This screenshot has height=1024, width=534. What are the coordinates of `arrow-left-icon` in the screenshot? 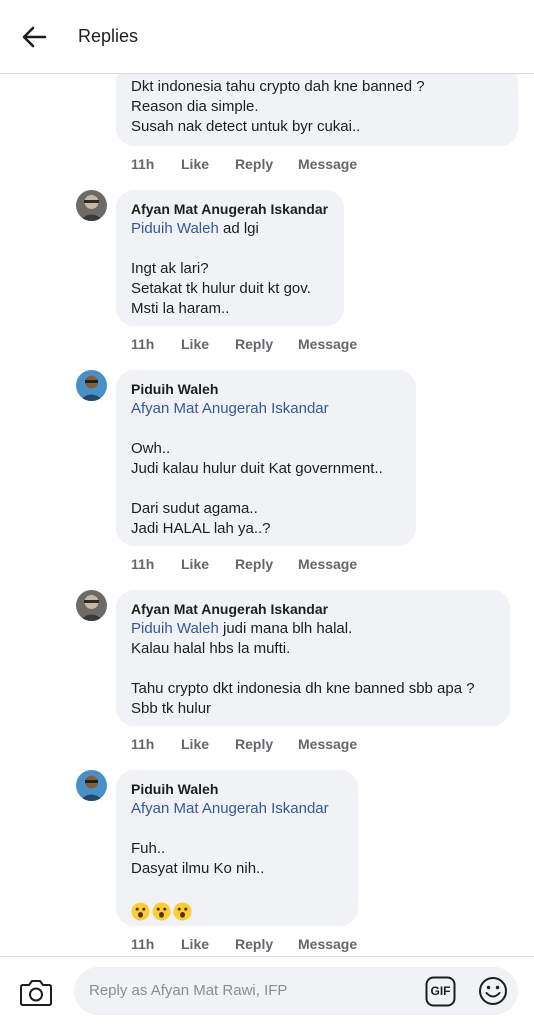 It's located at (34, 36).